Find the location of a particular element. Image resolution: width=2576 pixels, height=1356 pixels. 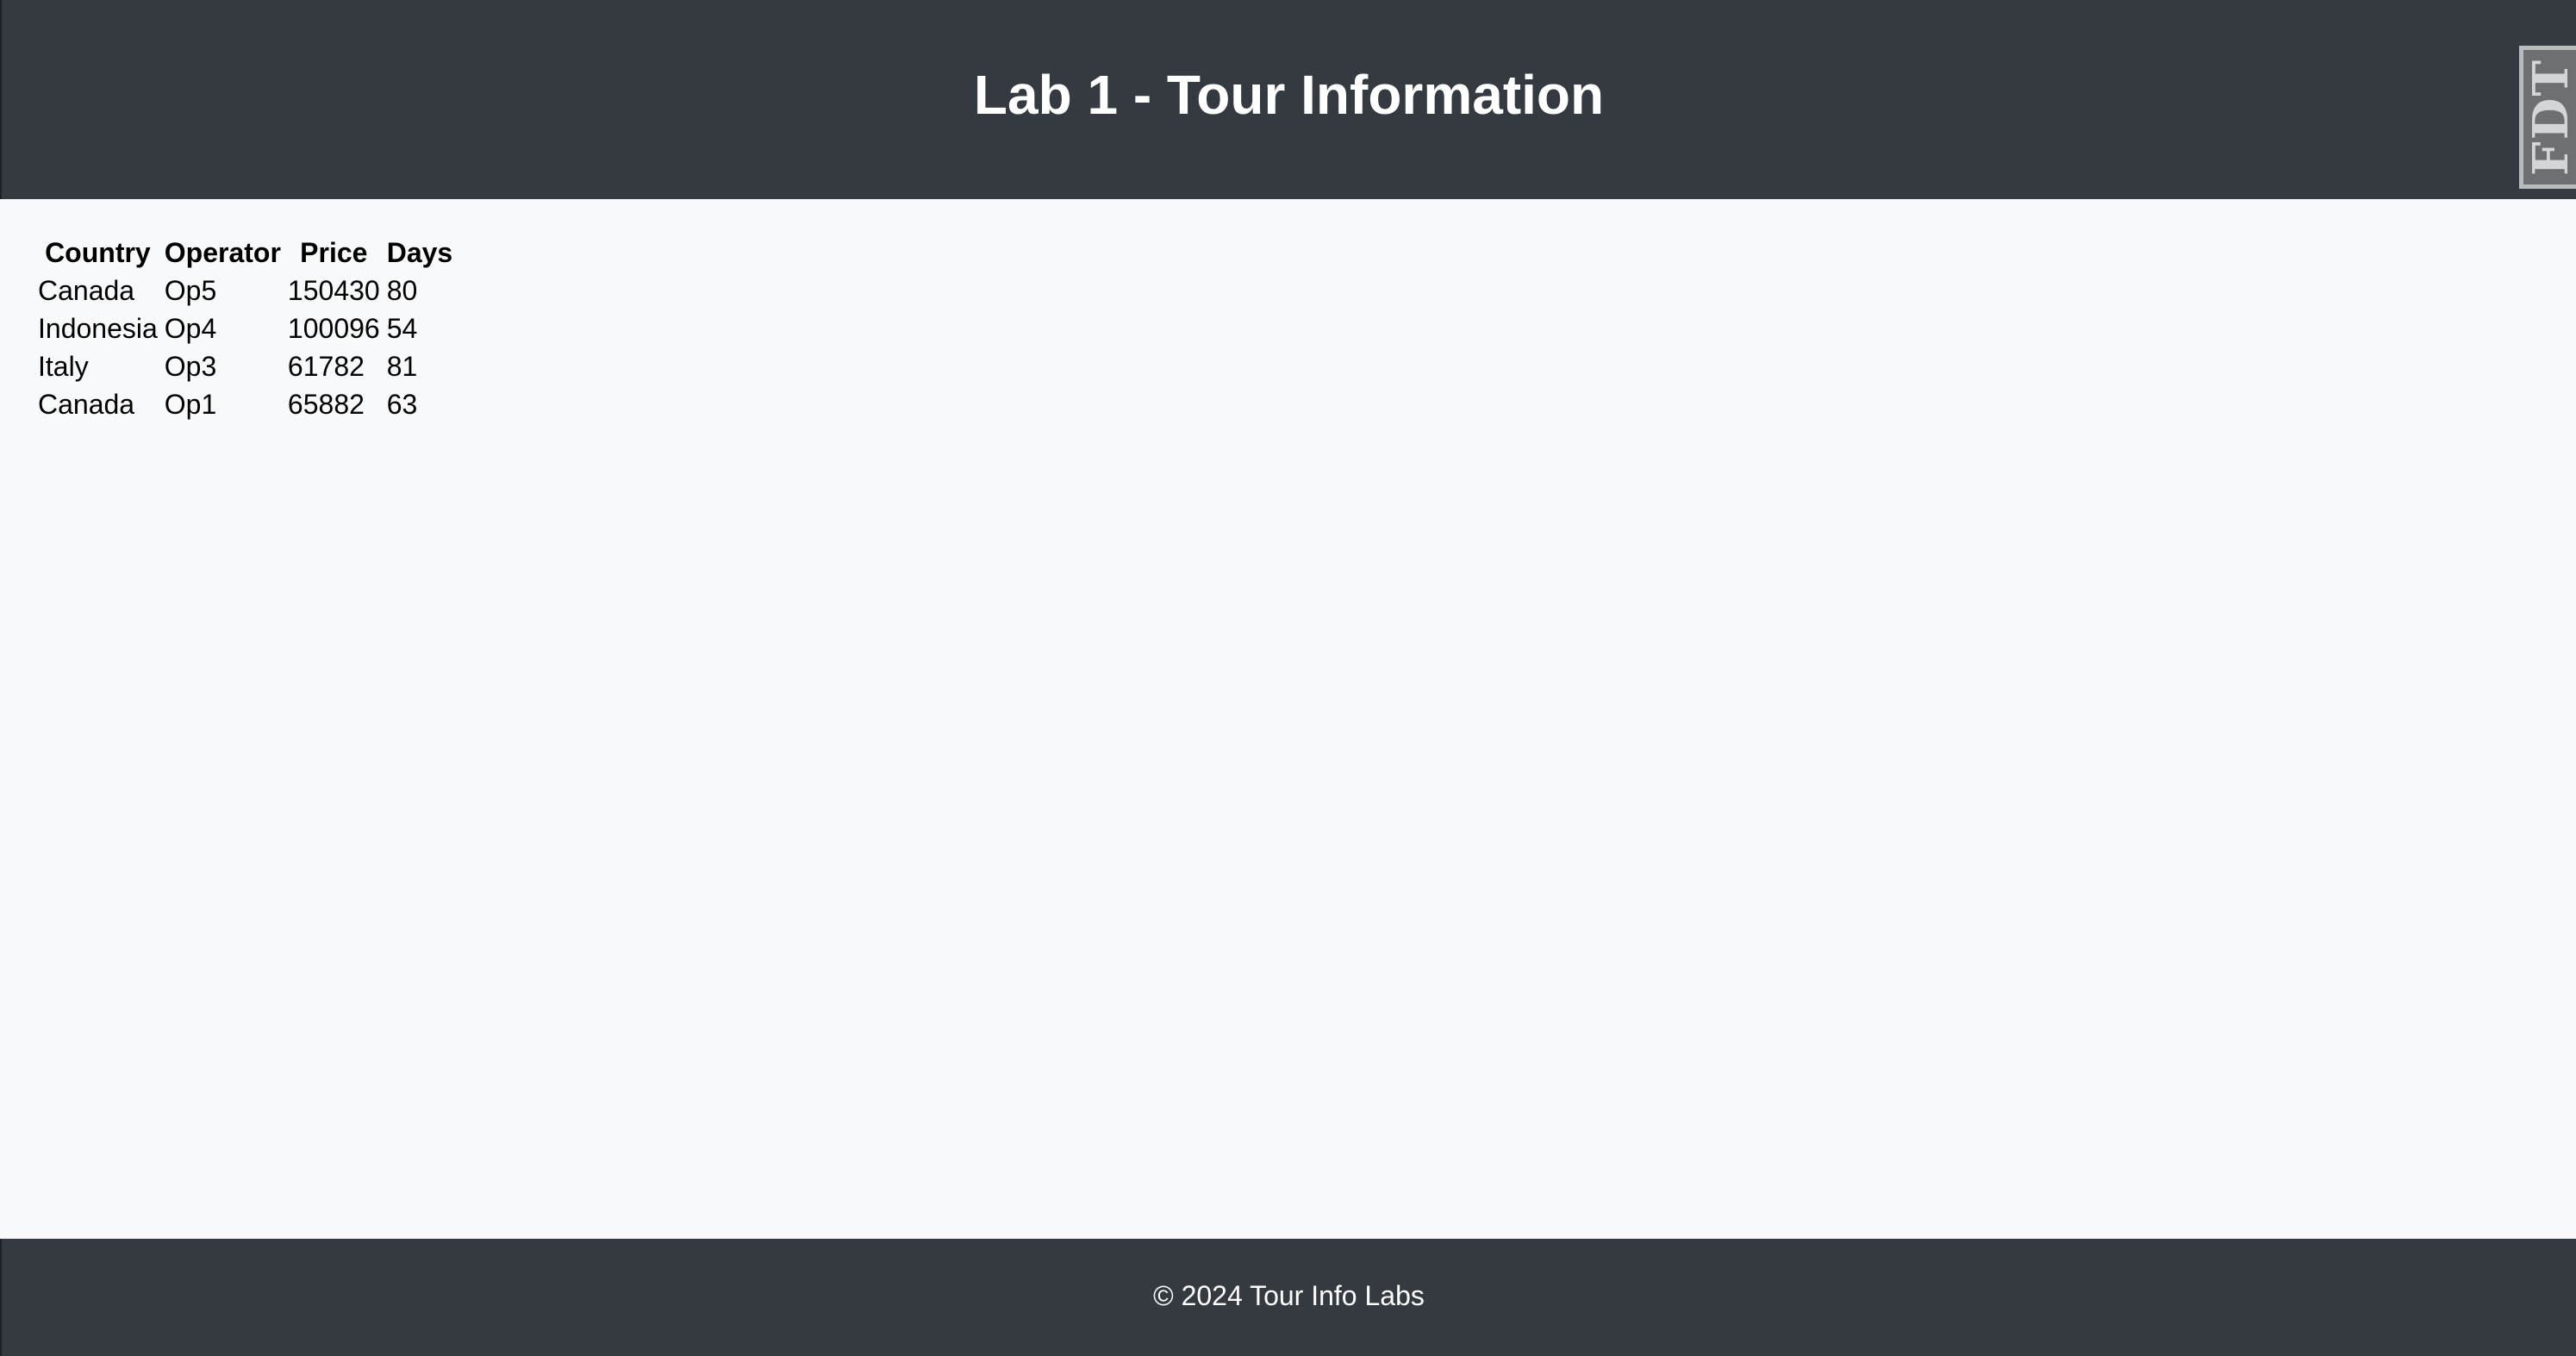

fdt-badge-label: FDT is located at coordinates (2549, 117).